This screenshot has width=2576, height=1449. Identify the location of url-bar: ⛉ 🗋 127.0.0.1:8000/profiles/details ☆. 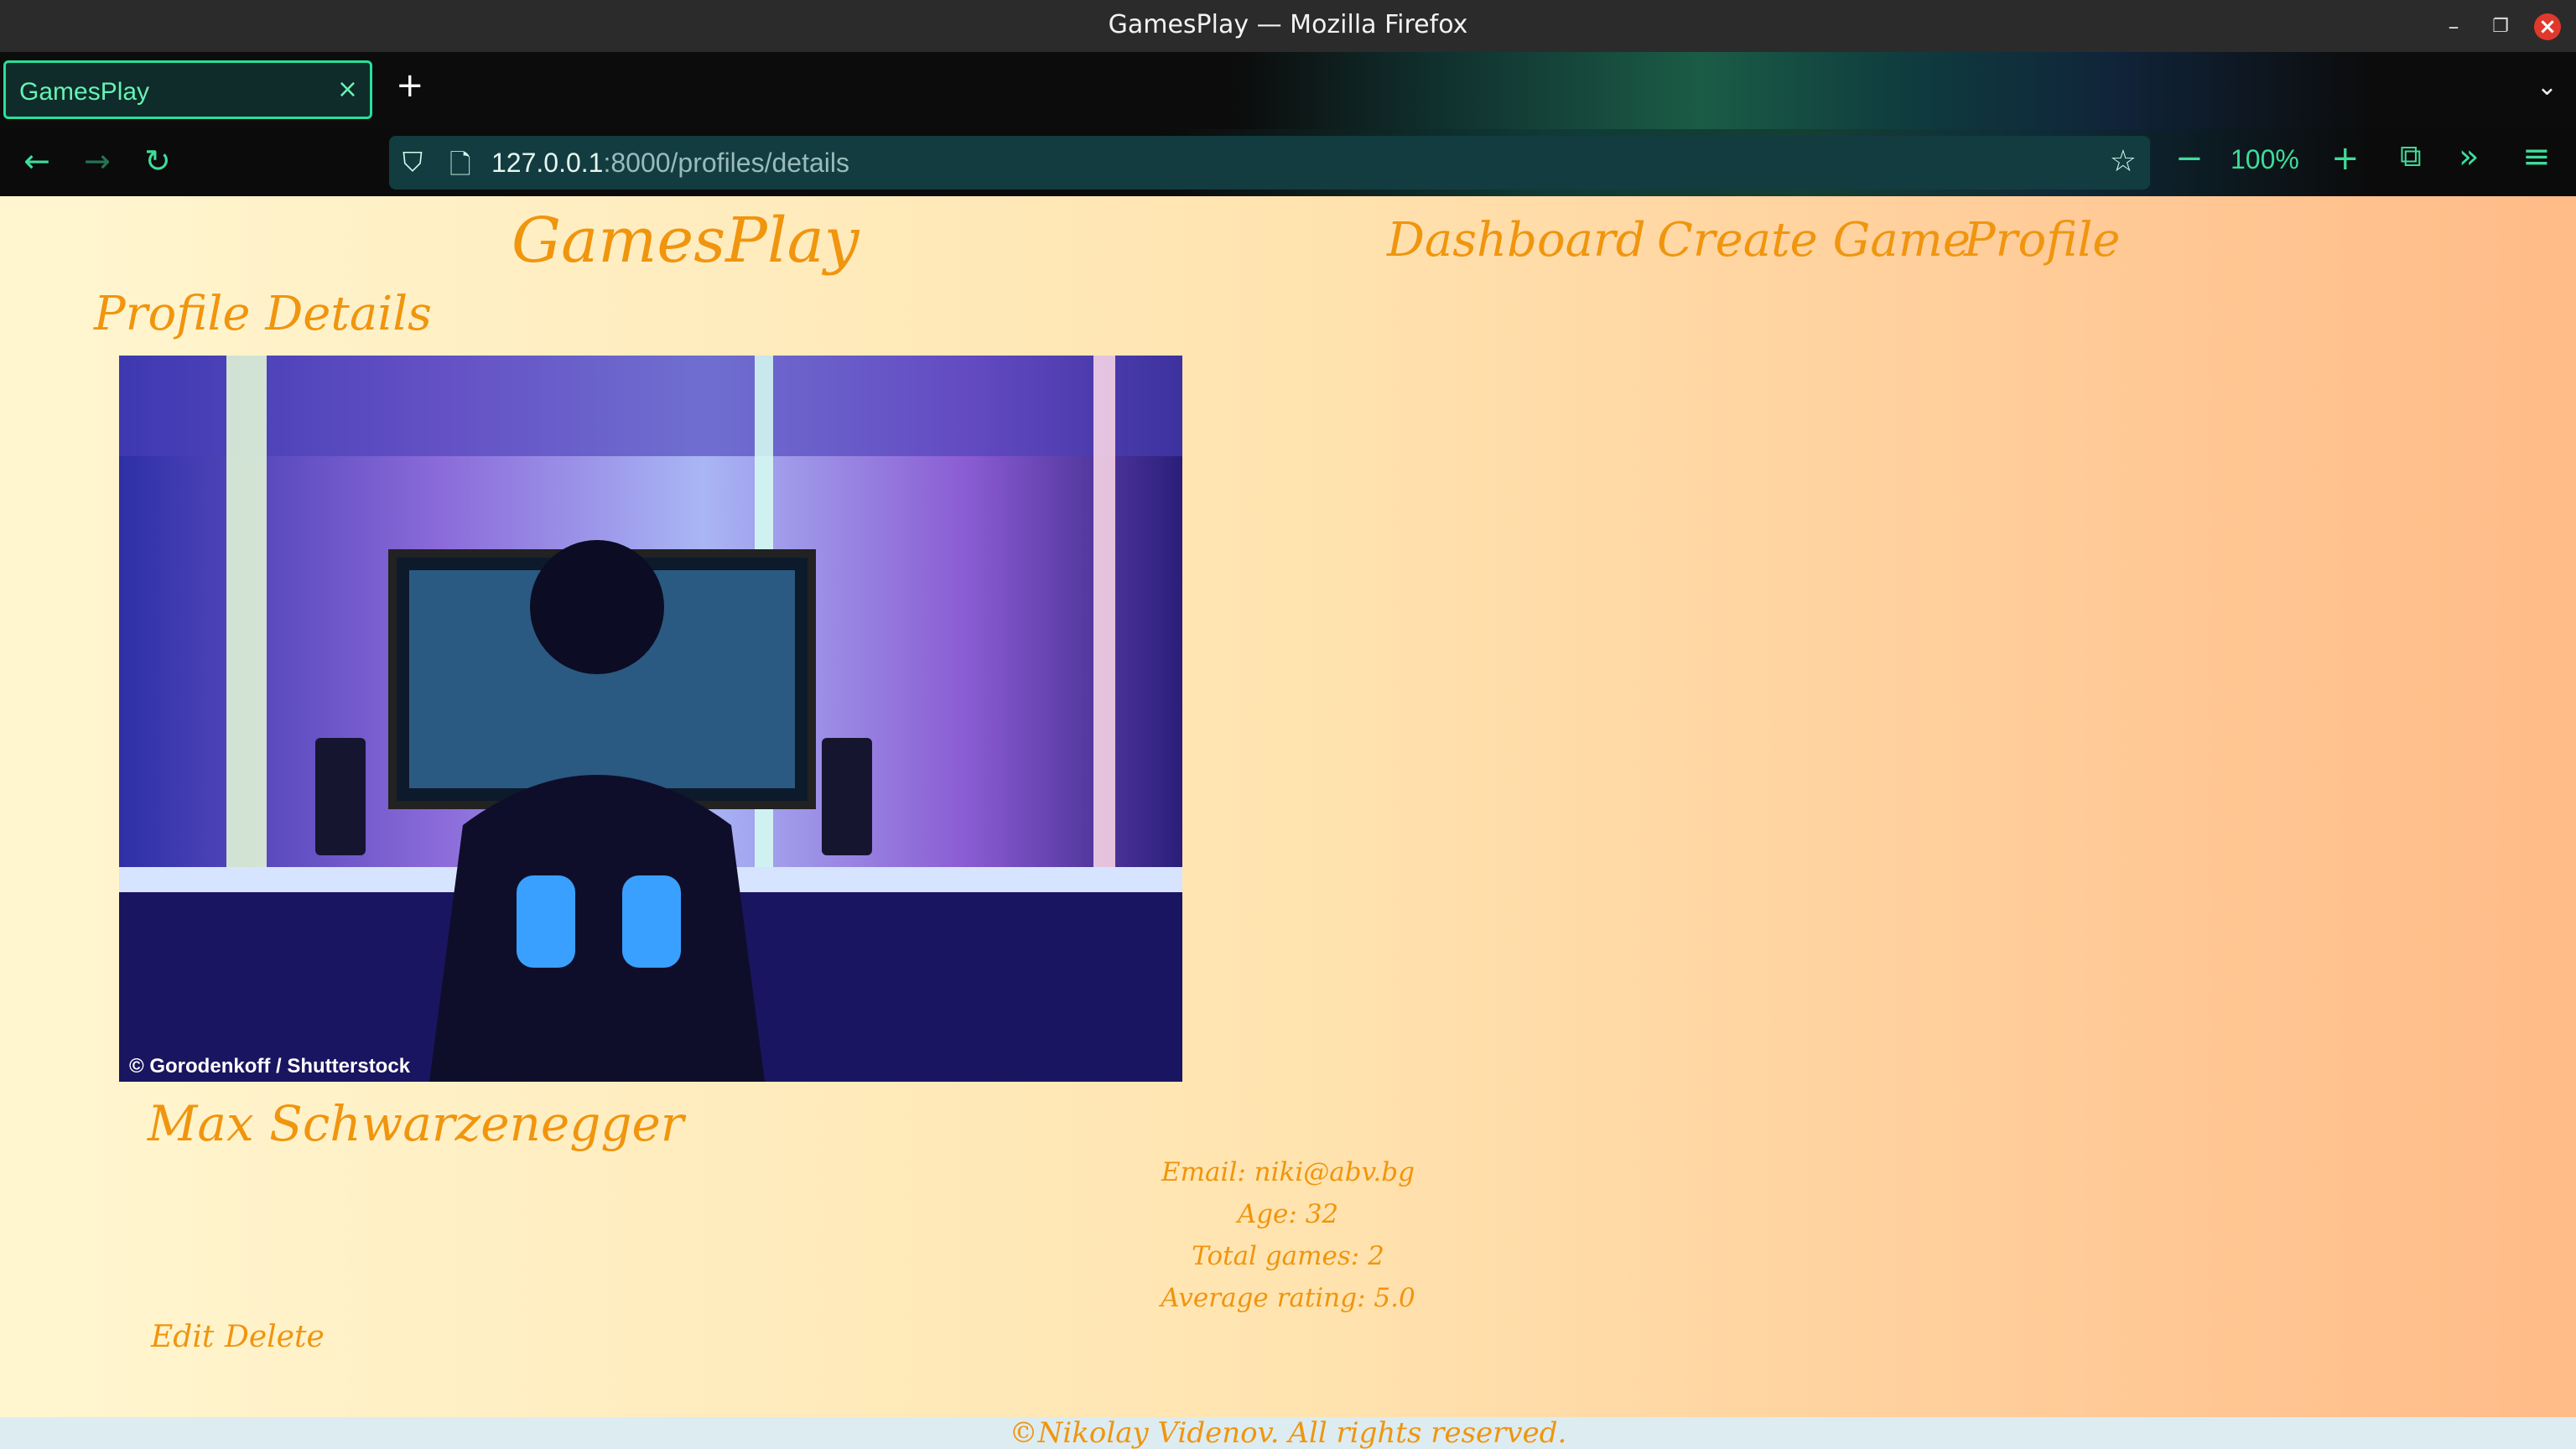
(1269, 163).